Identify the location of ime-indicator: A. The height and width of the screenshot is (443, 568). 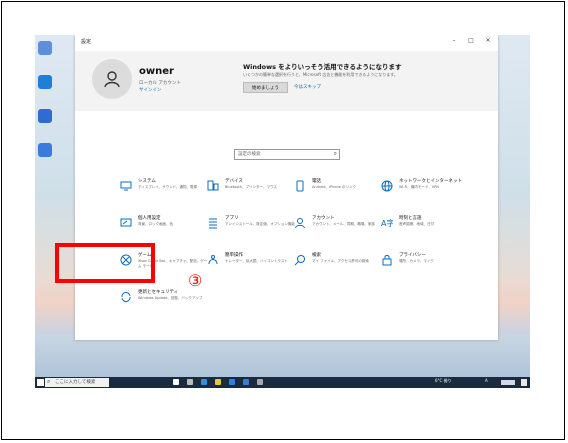
(486, 380).